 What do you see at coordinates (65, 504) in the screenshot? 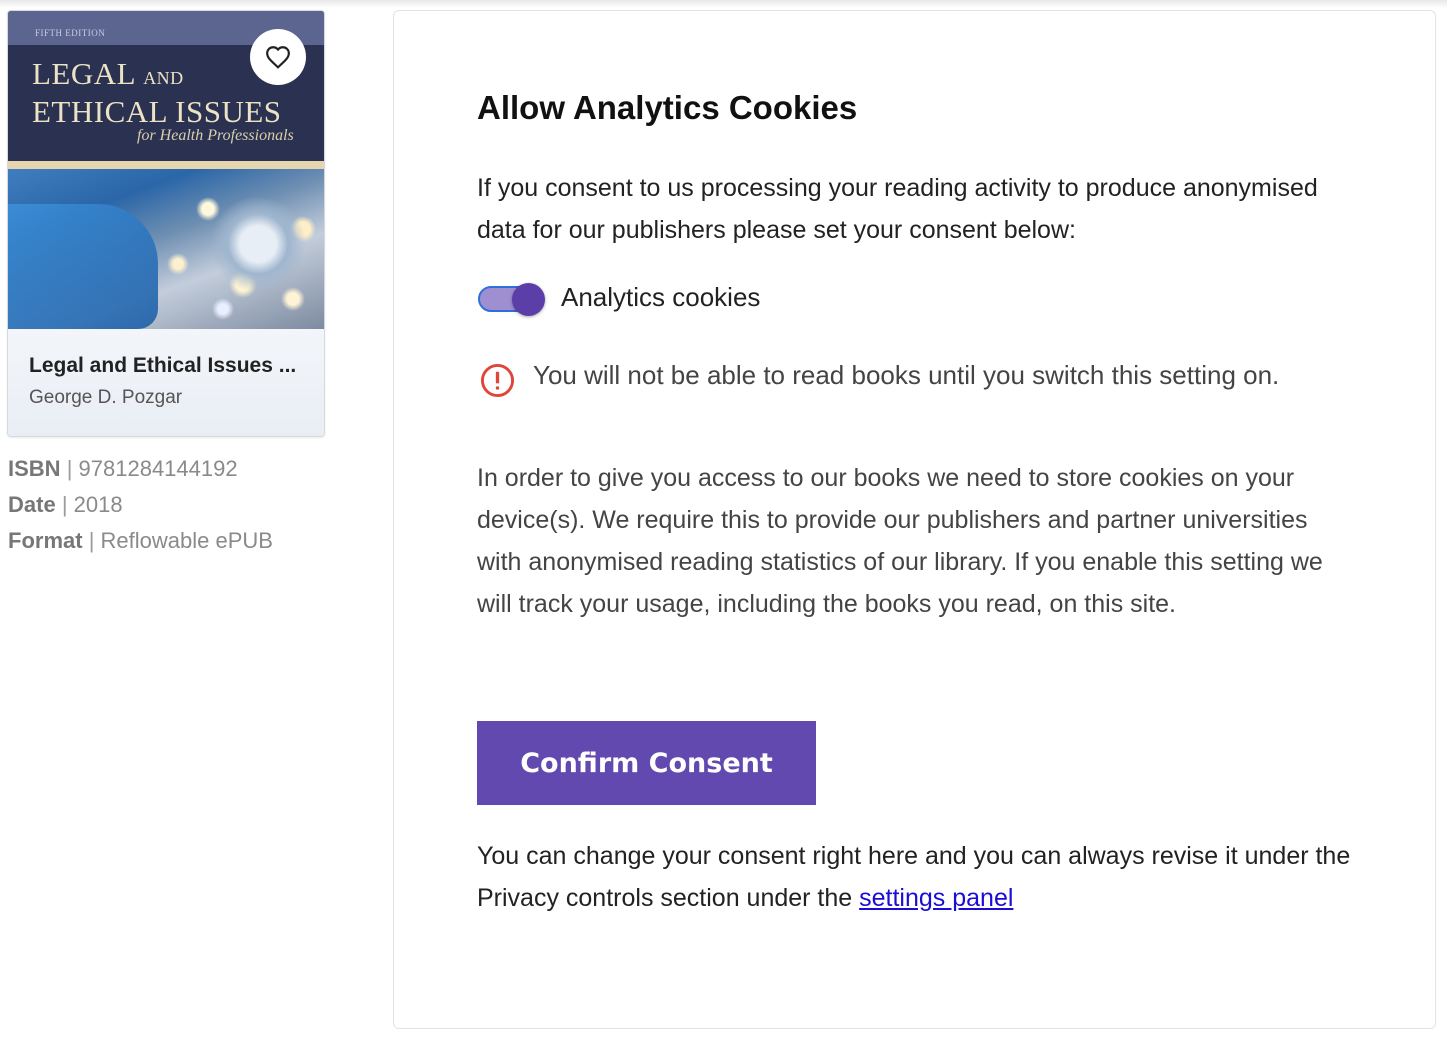
I see `date-row: Date | 2018` at bounding box center [65, 504].